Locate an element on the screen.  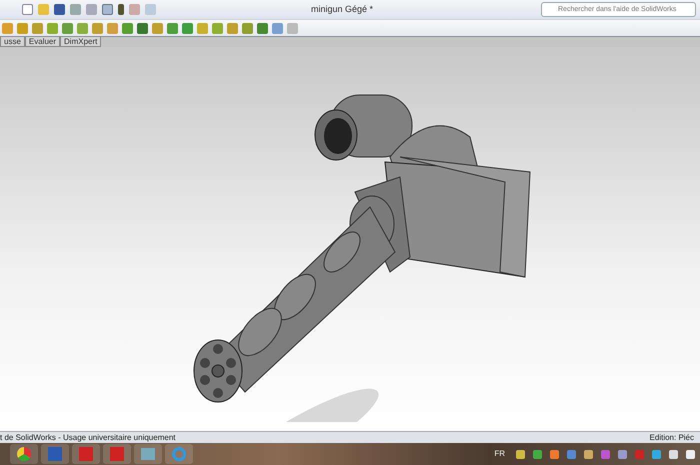
language-indicator: FR is located at coordinates (499, 454).